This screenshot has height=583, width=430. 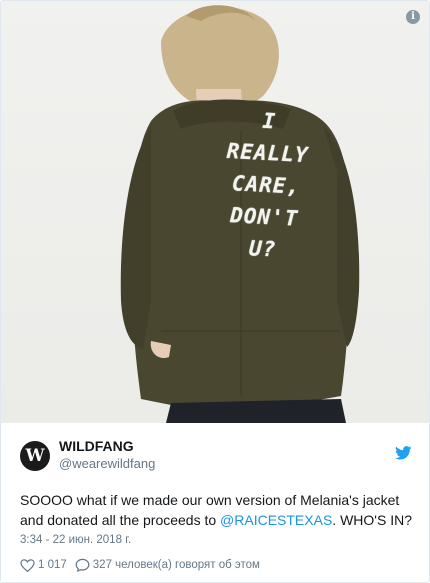 What do you see at coordinates (35, 456) in the screenshot?
I see `avatar: W` at bounding box center [35, 456].